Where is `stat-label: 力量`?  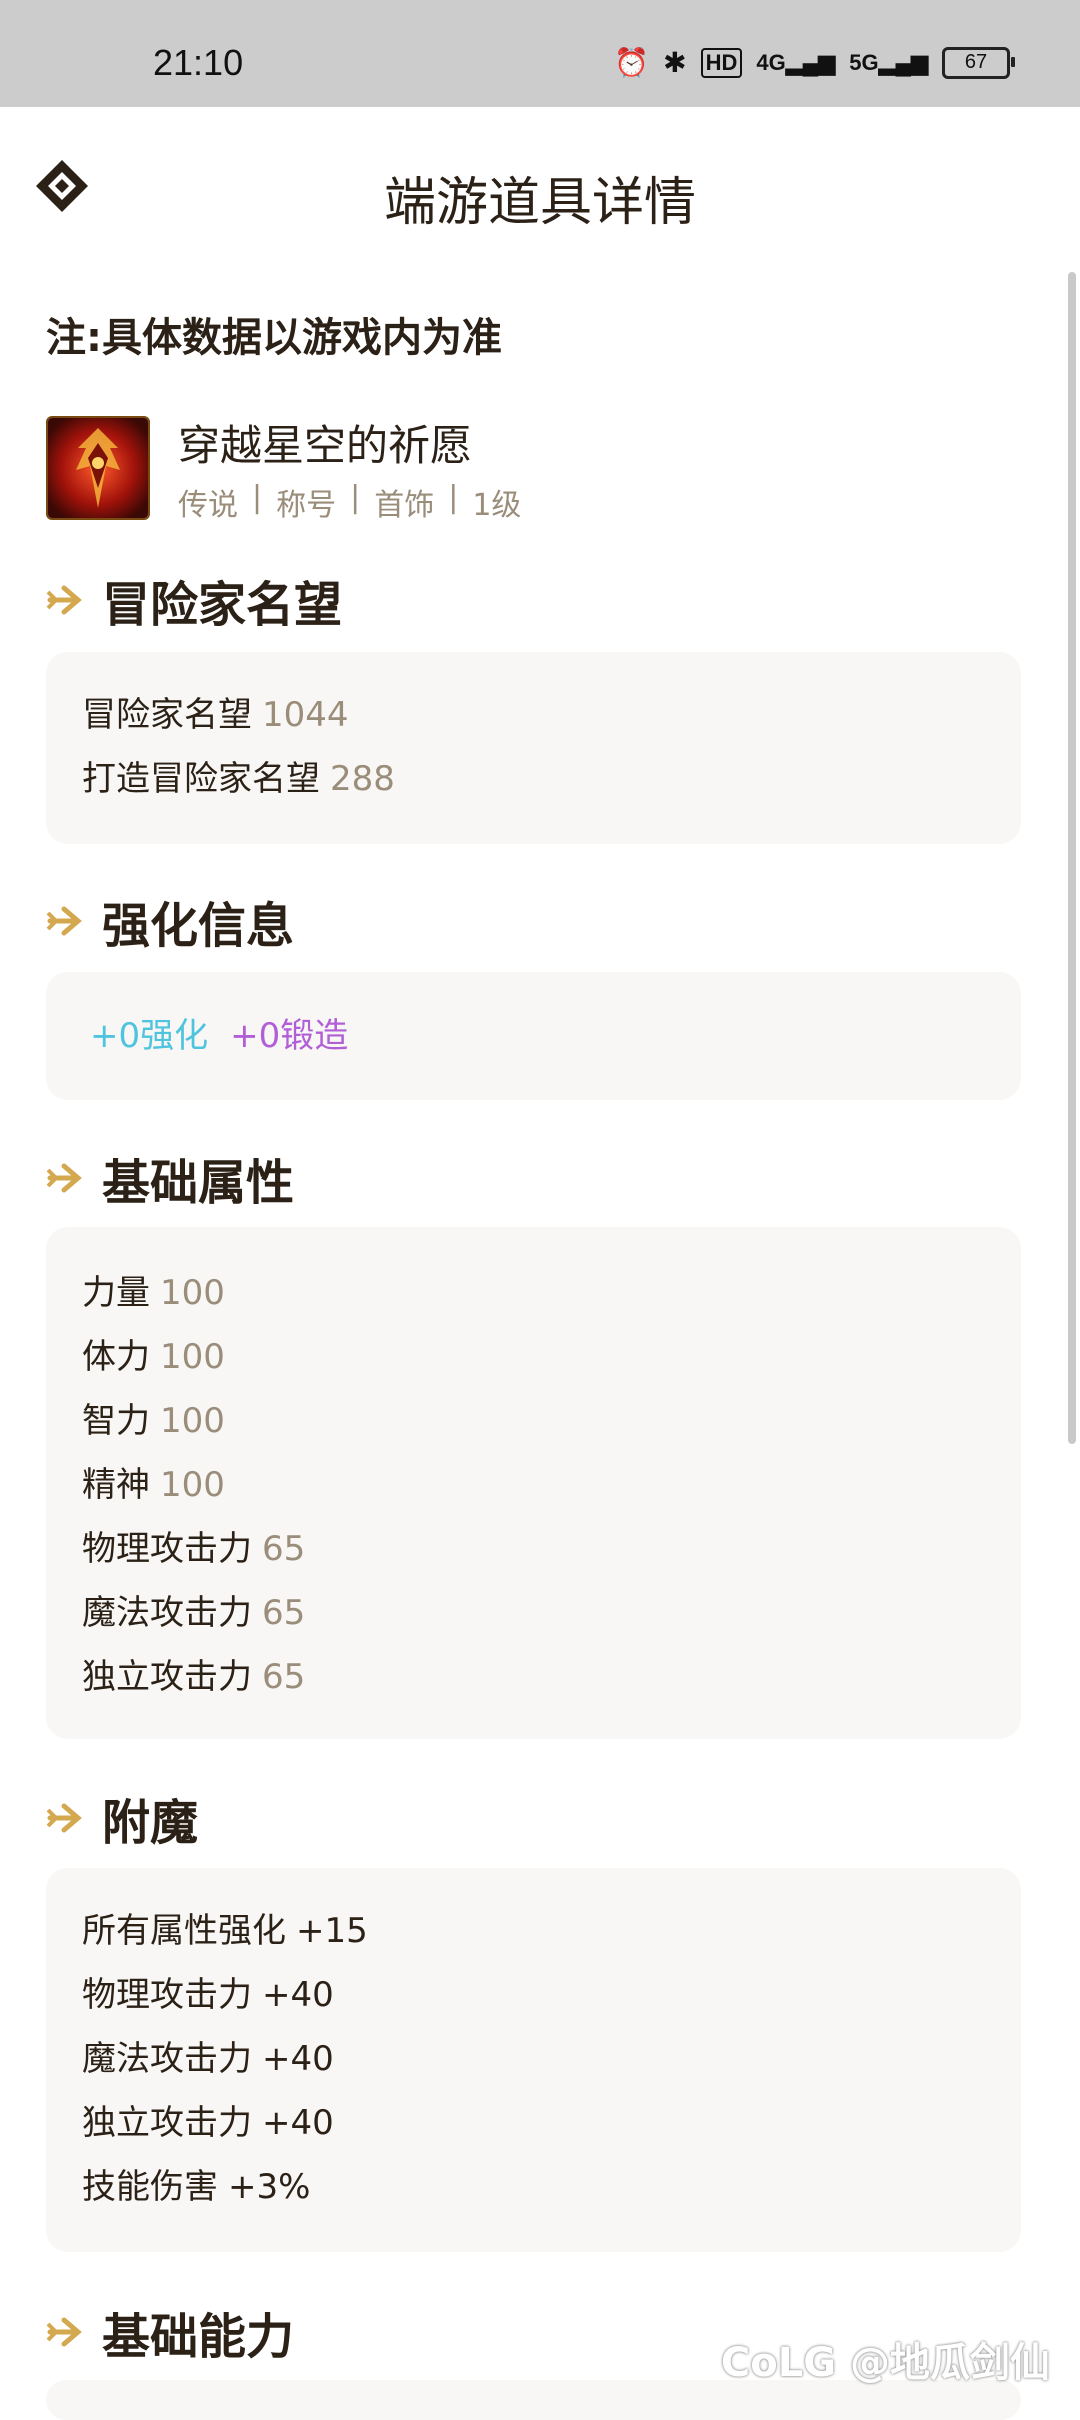 stat-label: 力量 is located at coordinates (116, 1293).